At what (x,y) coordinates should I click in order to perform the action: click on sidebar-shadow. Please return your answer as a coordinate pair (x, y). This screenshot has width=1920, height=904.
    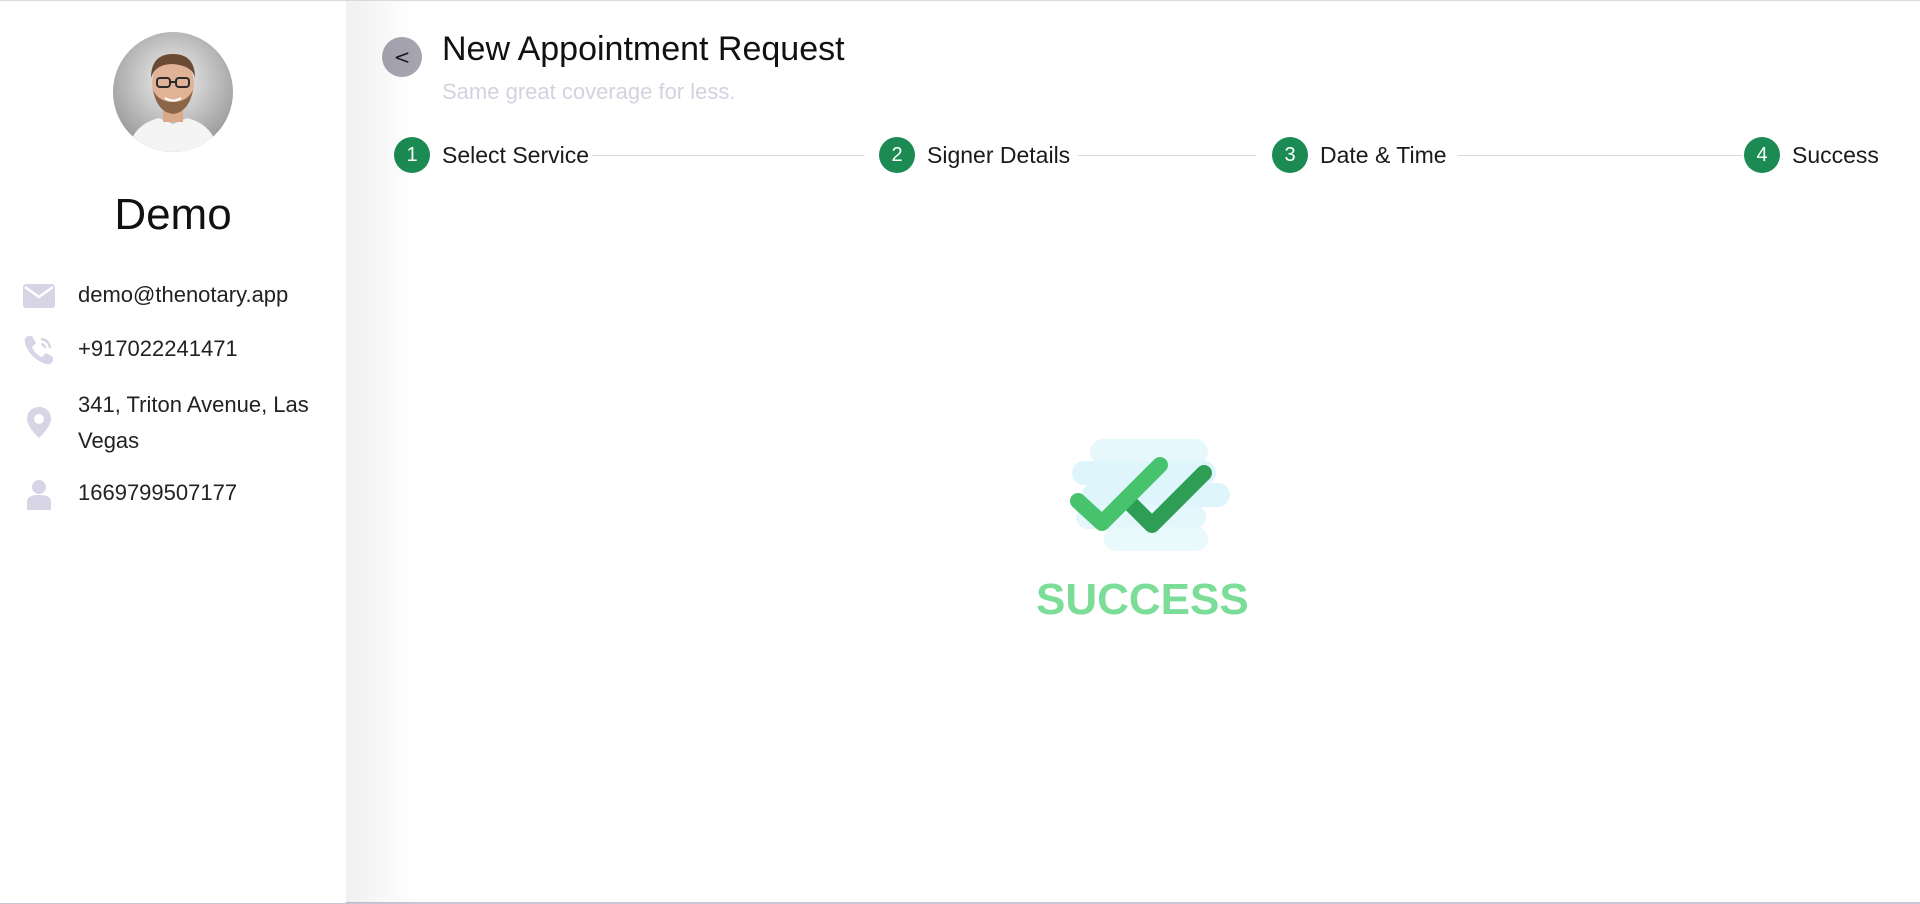
    Looking at the image, I should click on (381, 452).